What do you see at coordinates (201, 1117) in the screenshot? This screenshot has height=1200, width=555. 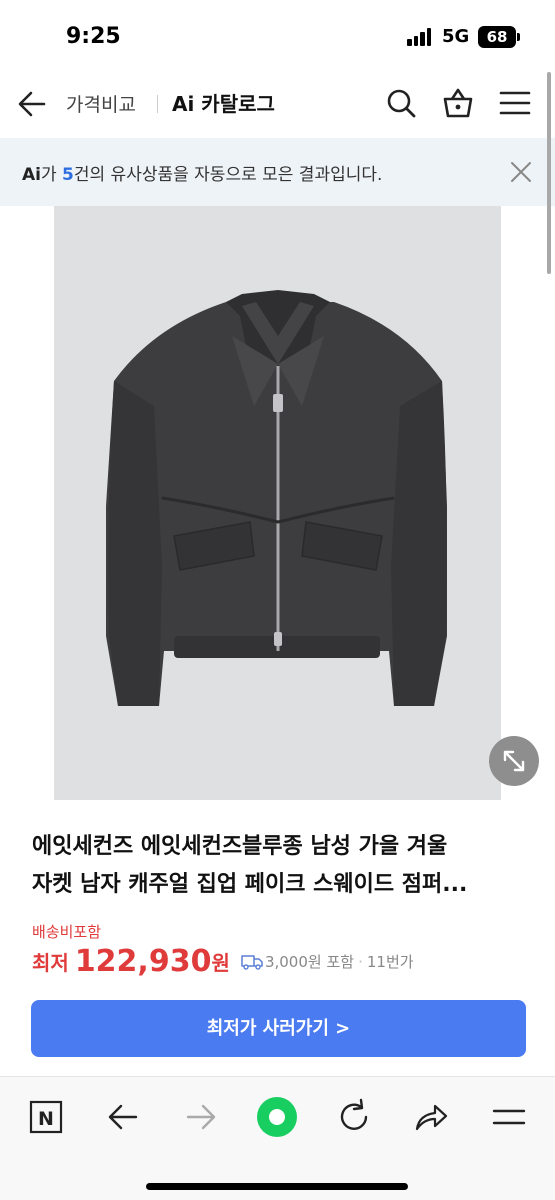 I see `forward-icon` at bounding box center [201, 1117].